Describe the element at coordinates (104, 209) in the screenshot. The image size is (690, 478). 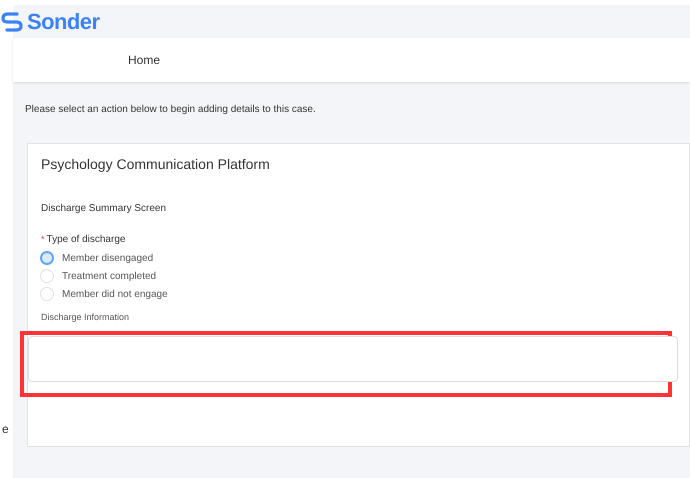
I see `section-title: Discharge Summary Screen` at that location.